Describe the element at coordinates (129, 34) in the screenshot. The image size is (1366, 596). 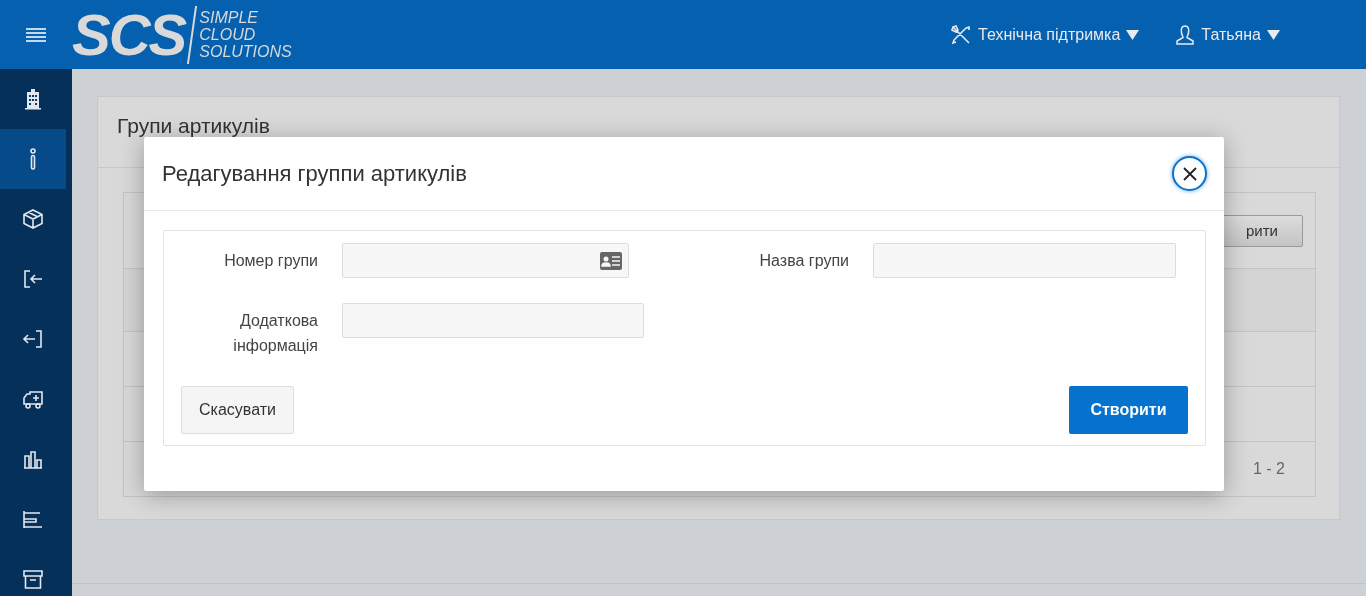
I see `logo-mark: SCS` at that location.